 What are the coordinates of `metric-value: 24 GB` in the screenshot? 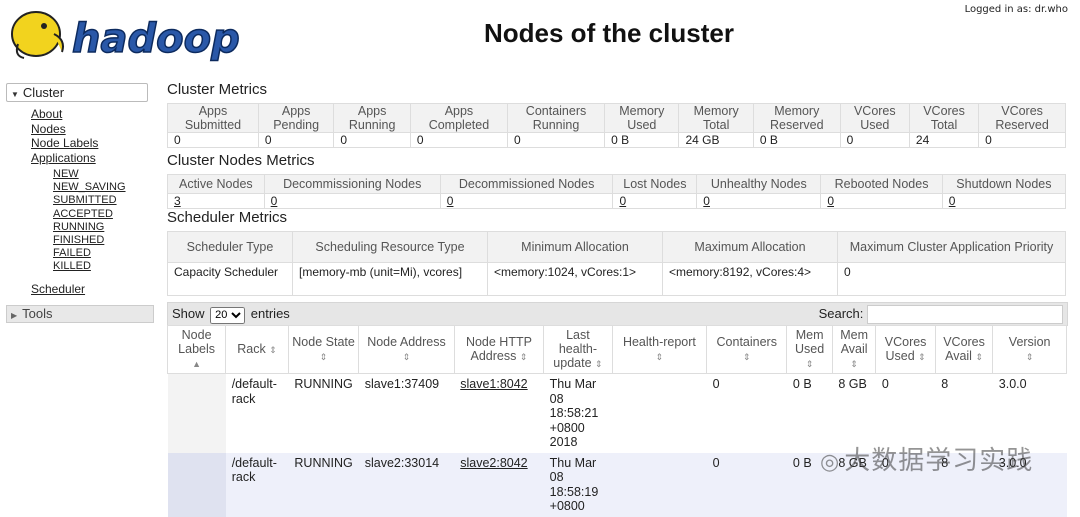 It's located at (716, 140).